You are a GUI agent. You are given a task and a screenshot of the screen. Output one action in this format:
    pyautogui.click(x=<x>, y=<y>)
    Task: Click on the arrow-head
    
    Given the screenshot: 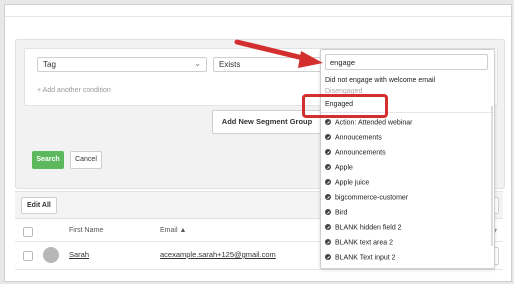 What is the action you would take?
    pyautogui.click(x=310, y=59)
    